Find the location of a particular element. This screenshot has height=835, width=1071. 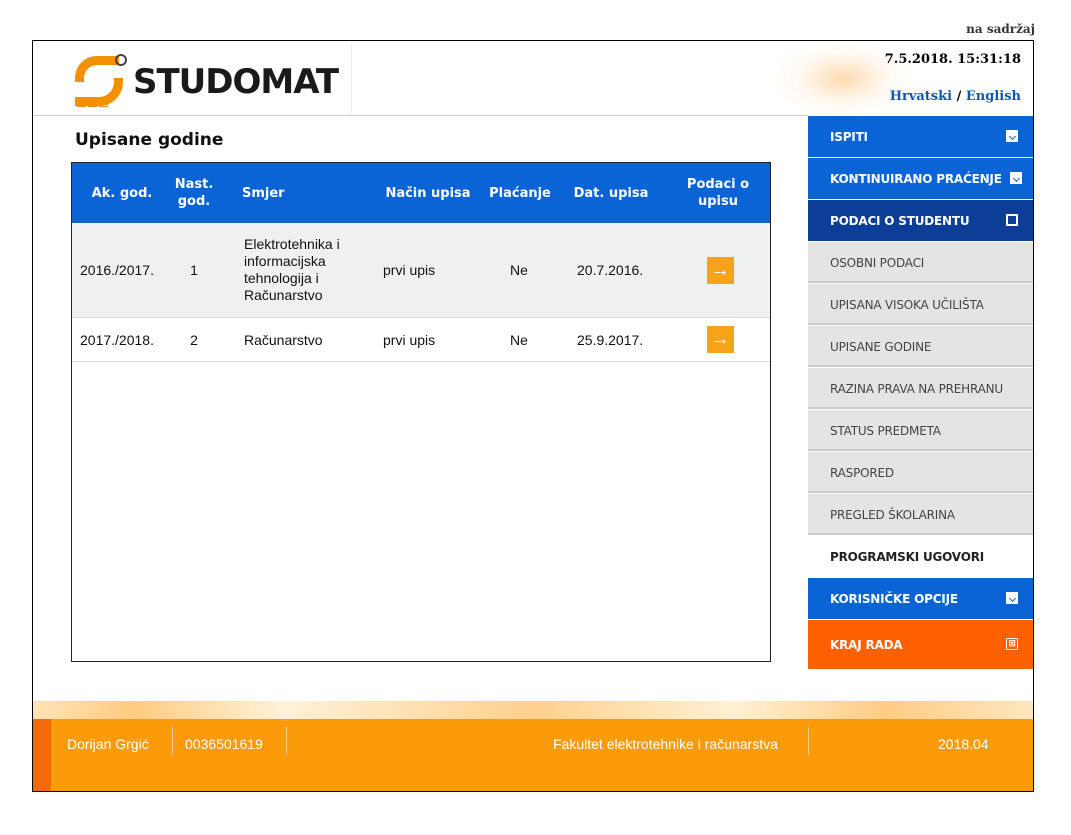

footer-glow is located at coordinates (533, 711).